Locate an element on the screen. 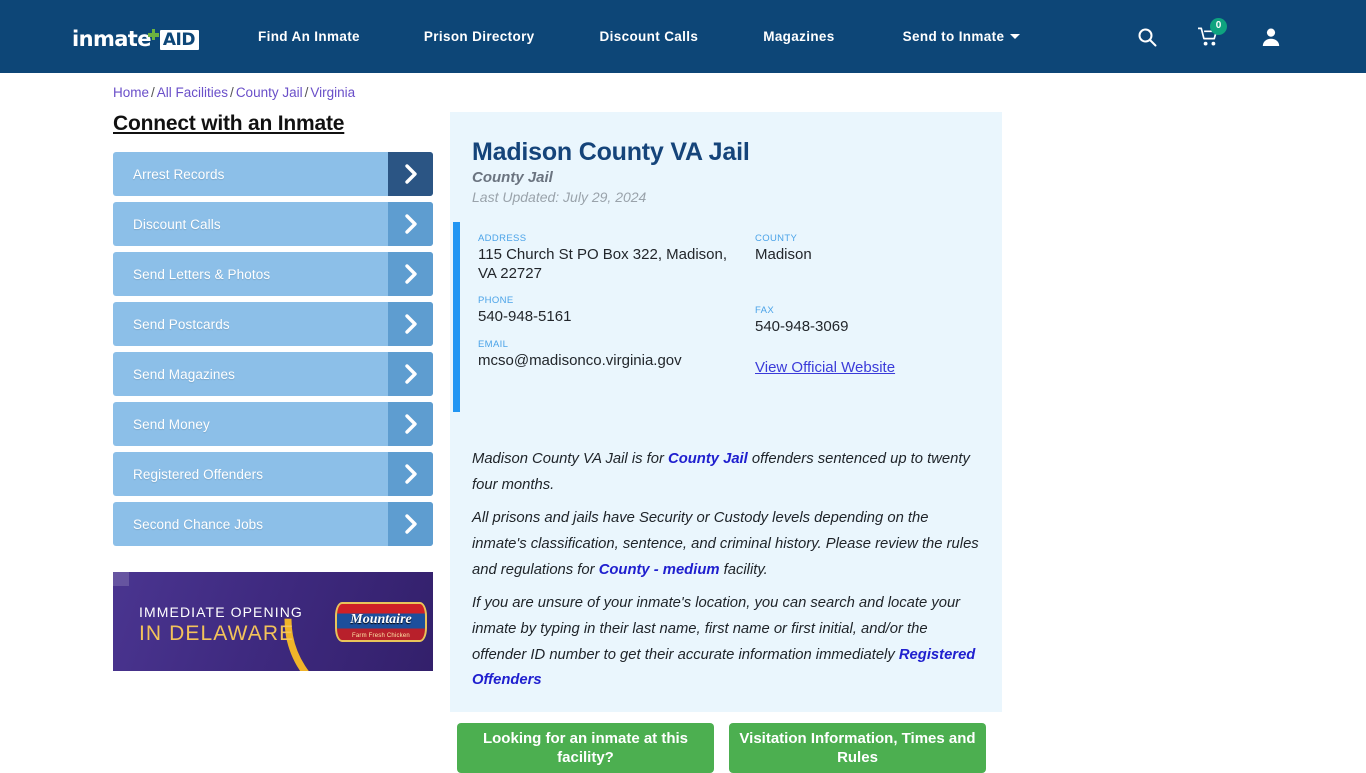 The image size is (1366, 773). facility-last-updated: Last Updated: July 29, 2024 is located at coordinates (559, 197).